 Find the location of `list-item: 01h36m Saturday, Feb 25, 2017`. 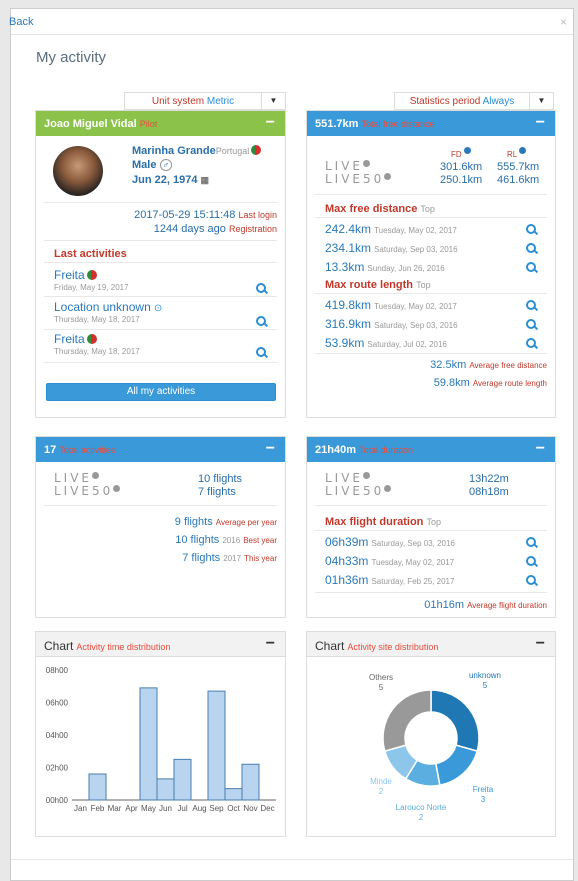

list-item: 01h36m Saturday, Feb 25, 2017 is located at coordinates (389, 580).